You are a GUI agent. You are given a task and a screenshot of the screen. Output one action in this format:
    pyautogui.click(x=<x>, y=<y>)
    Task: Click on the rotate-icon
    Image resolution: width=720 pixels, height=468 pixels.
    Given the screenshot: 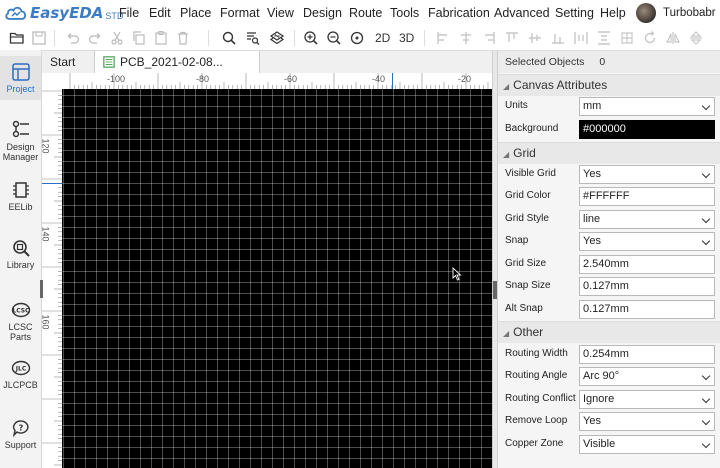 What is the action you would take?
    pyautogui.click(x=650, y=37)
    